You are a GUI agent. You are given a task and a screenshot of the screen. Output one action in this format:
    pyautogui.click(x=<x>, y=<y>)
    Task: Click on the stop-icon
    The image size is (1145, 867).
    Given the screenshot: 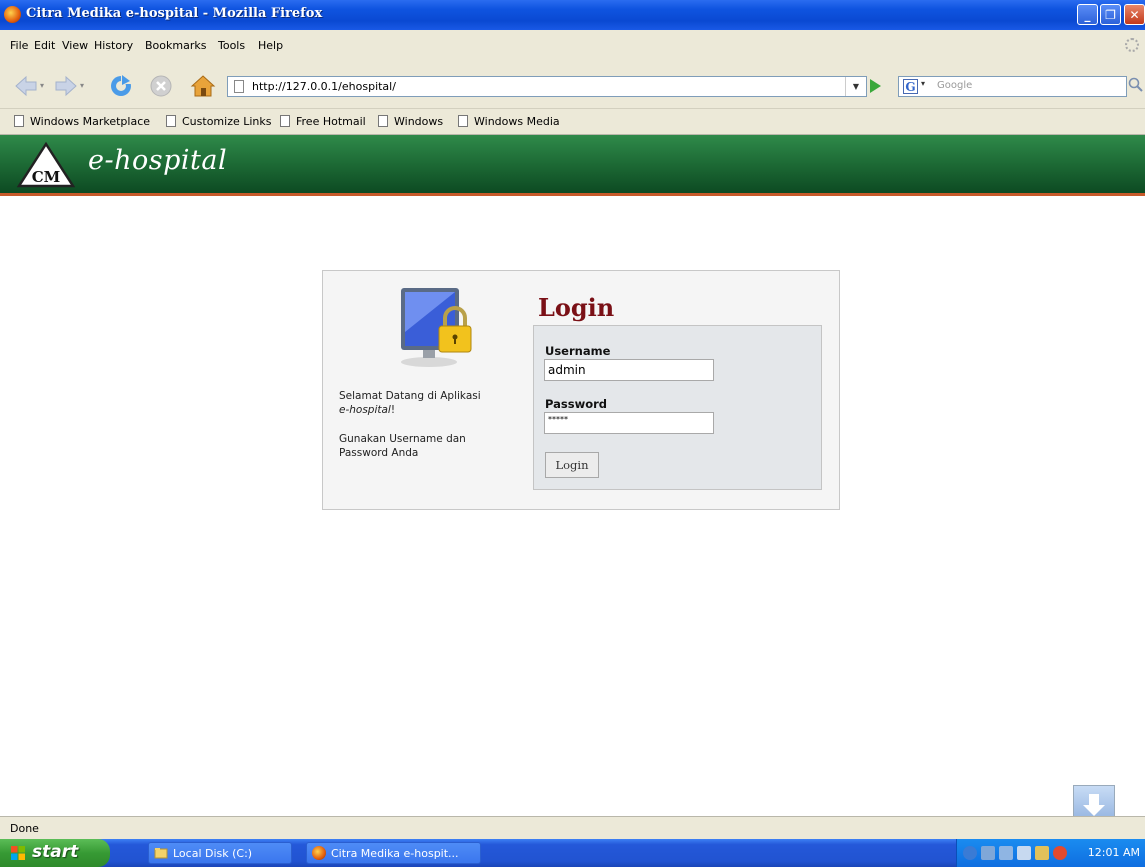 What is the action you would take?
    pyautogui.click(x=161, y=86)
    